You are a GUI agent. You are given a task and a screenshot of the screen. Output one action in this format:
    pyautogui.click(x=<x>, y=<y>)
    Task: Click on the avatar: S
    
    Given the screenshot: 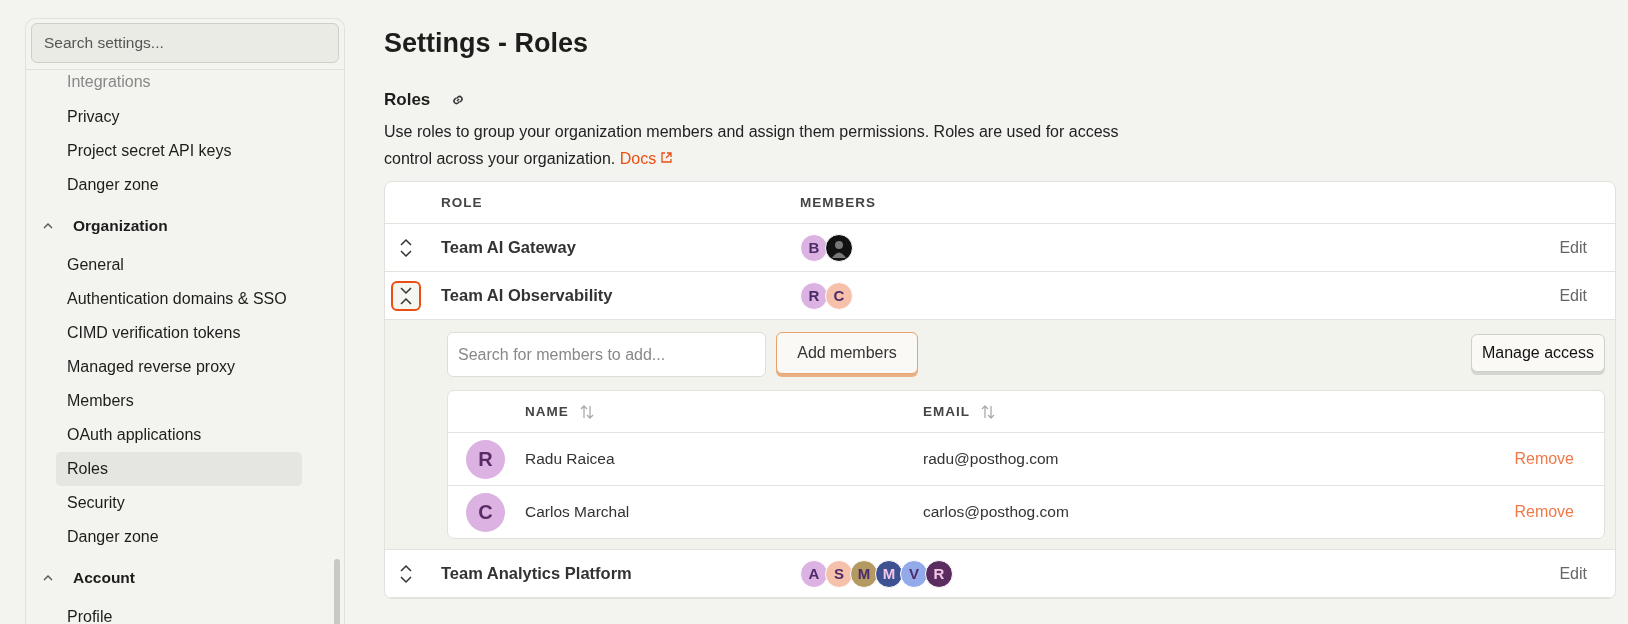 What is the action you would take?
    pyautogui.click(x=839, y=573)
    